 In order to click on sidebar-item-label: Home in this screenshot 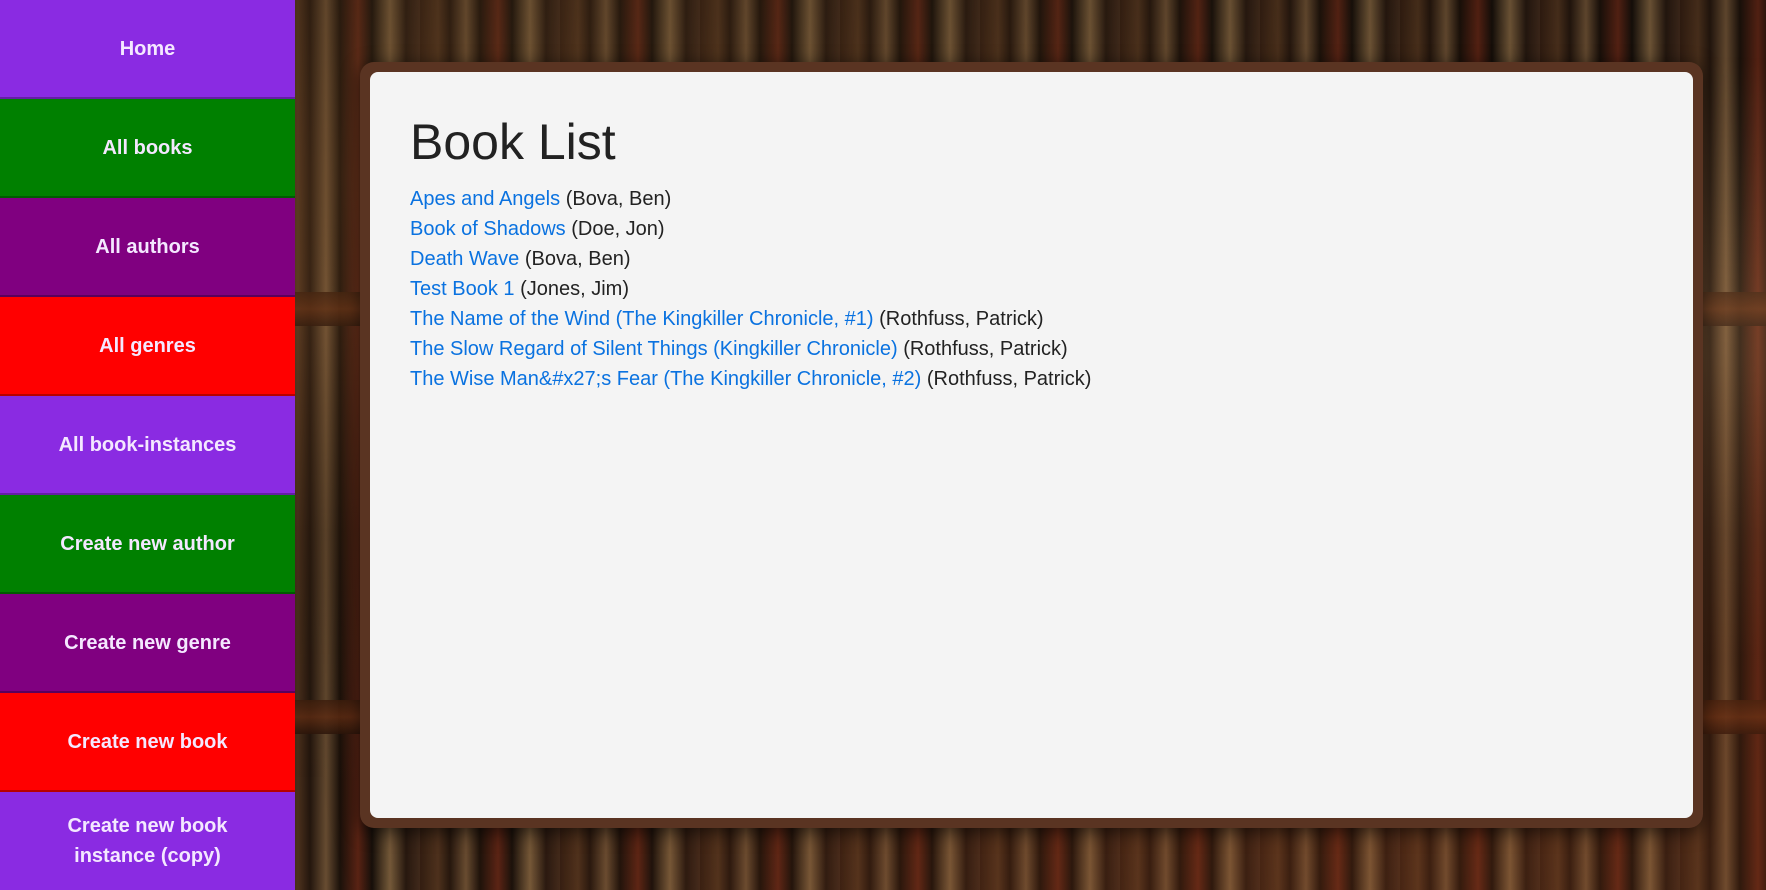, I will do `click(147, 48)`.